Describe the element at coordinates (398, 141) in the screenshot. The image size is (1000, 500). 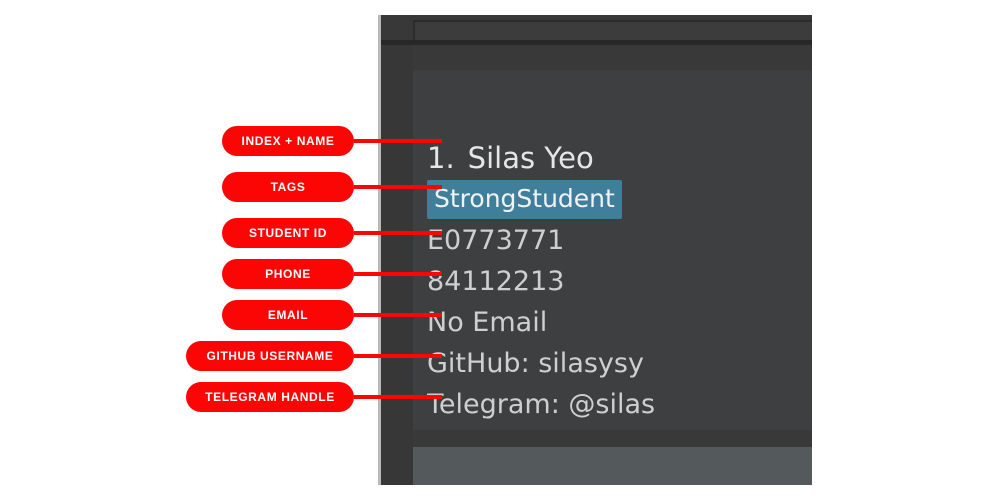
I see `callout-connector-index-name` at that location.